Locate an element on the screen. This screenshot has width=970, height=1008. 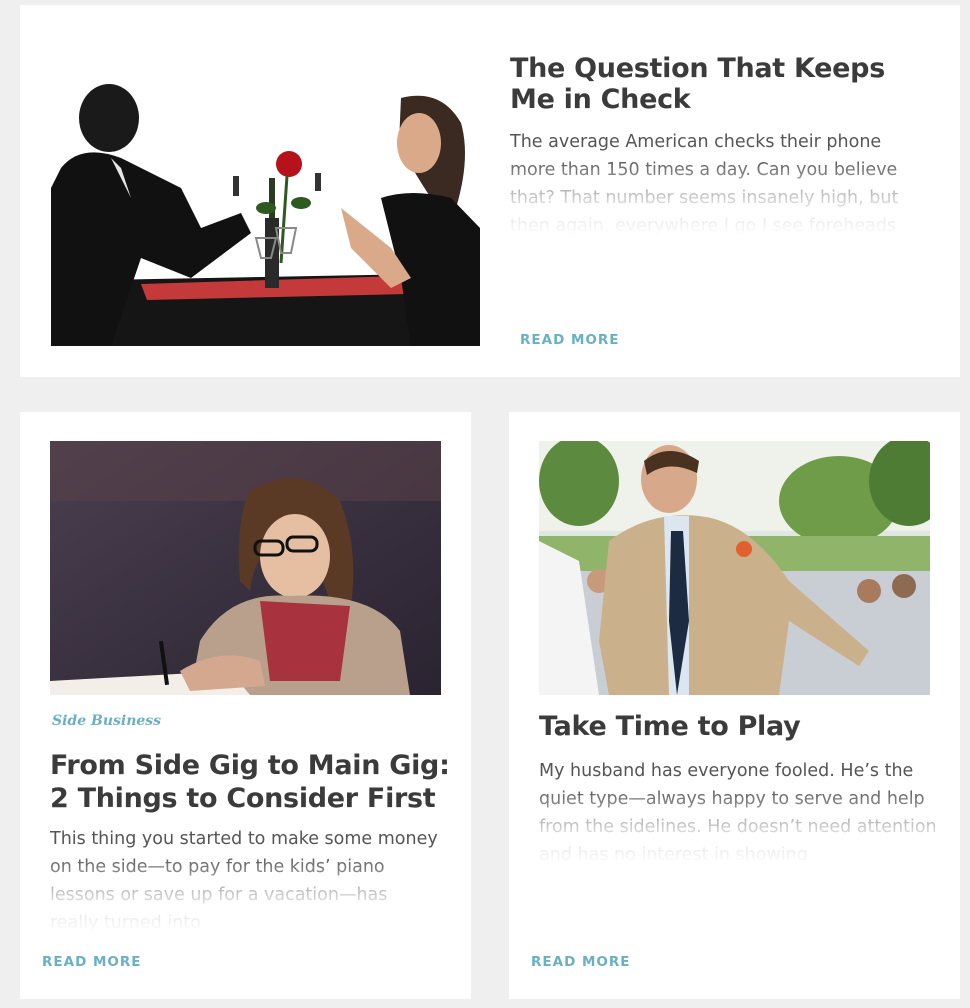
article-title: Take Time to Play is located at coordinates (739, 726).